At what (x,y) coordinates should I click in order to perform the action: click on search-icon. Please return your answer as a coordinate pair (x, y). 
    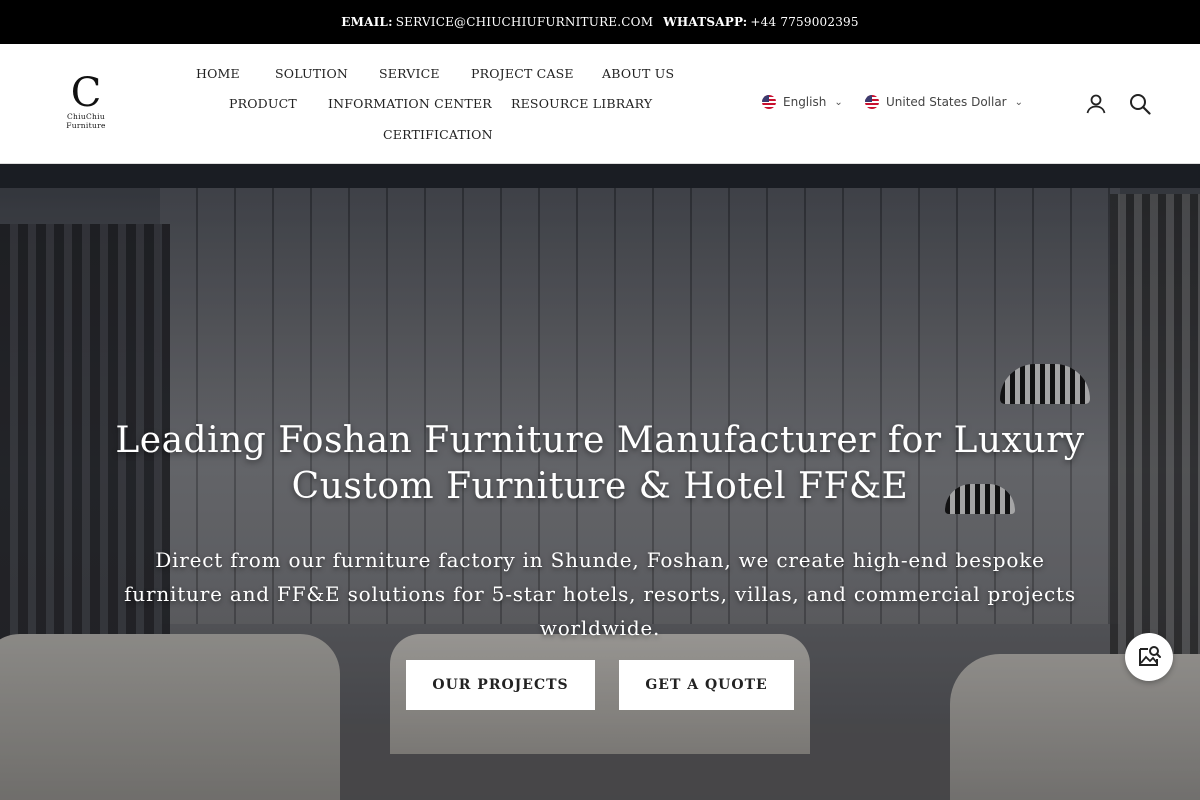
    Looking at the image, I should click on (1140, 104).